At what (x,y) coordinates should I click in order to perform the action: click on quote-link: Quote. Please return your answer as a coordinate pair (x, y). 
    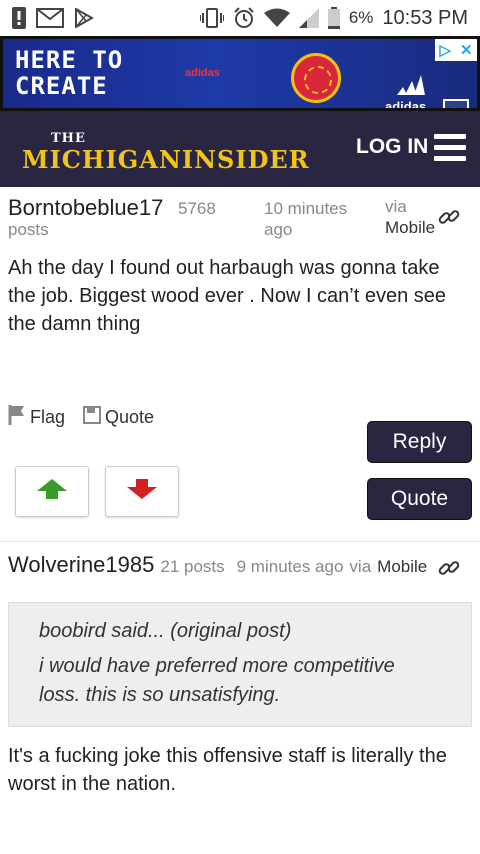
    Looking at the image, I should click on (118, 417).